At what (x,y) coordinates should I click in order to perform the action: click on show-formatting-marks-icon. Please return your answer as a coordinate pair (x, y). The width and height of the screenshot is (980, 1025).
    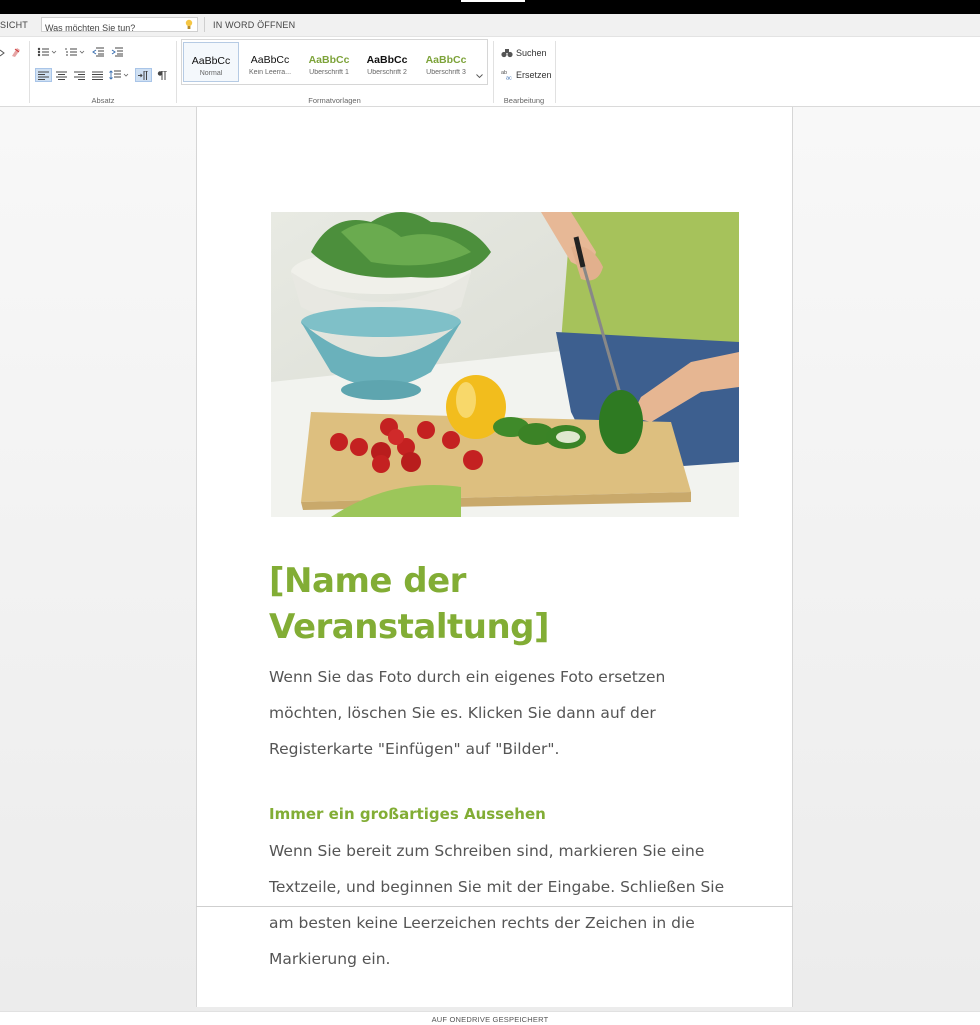
    Looking at the image, I should click on (162, 75).